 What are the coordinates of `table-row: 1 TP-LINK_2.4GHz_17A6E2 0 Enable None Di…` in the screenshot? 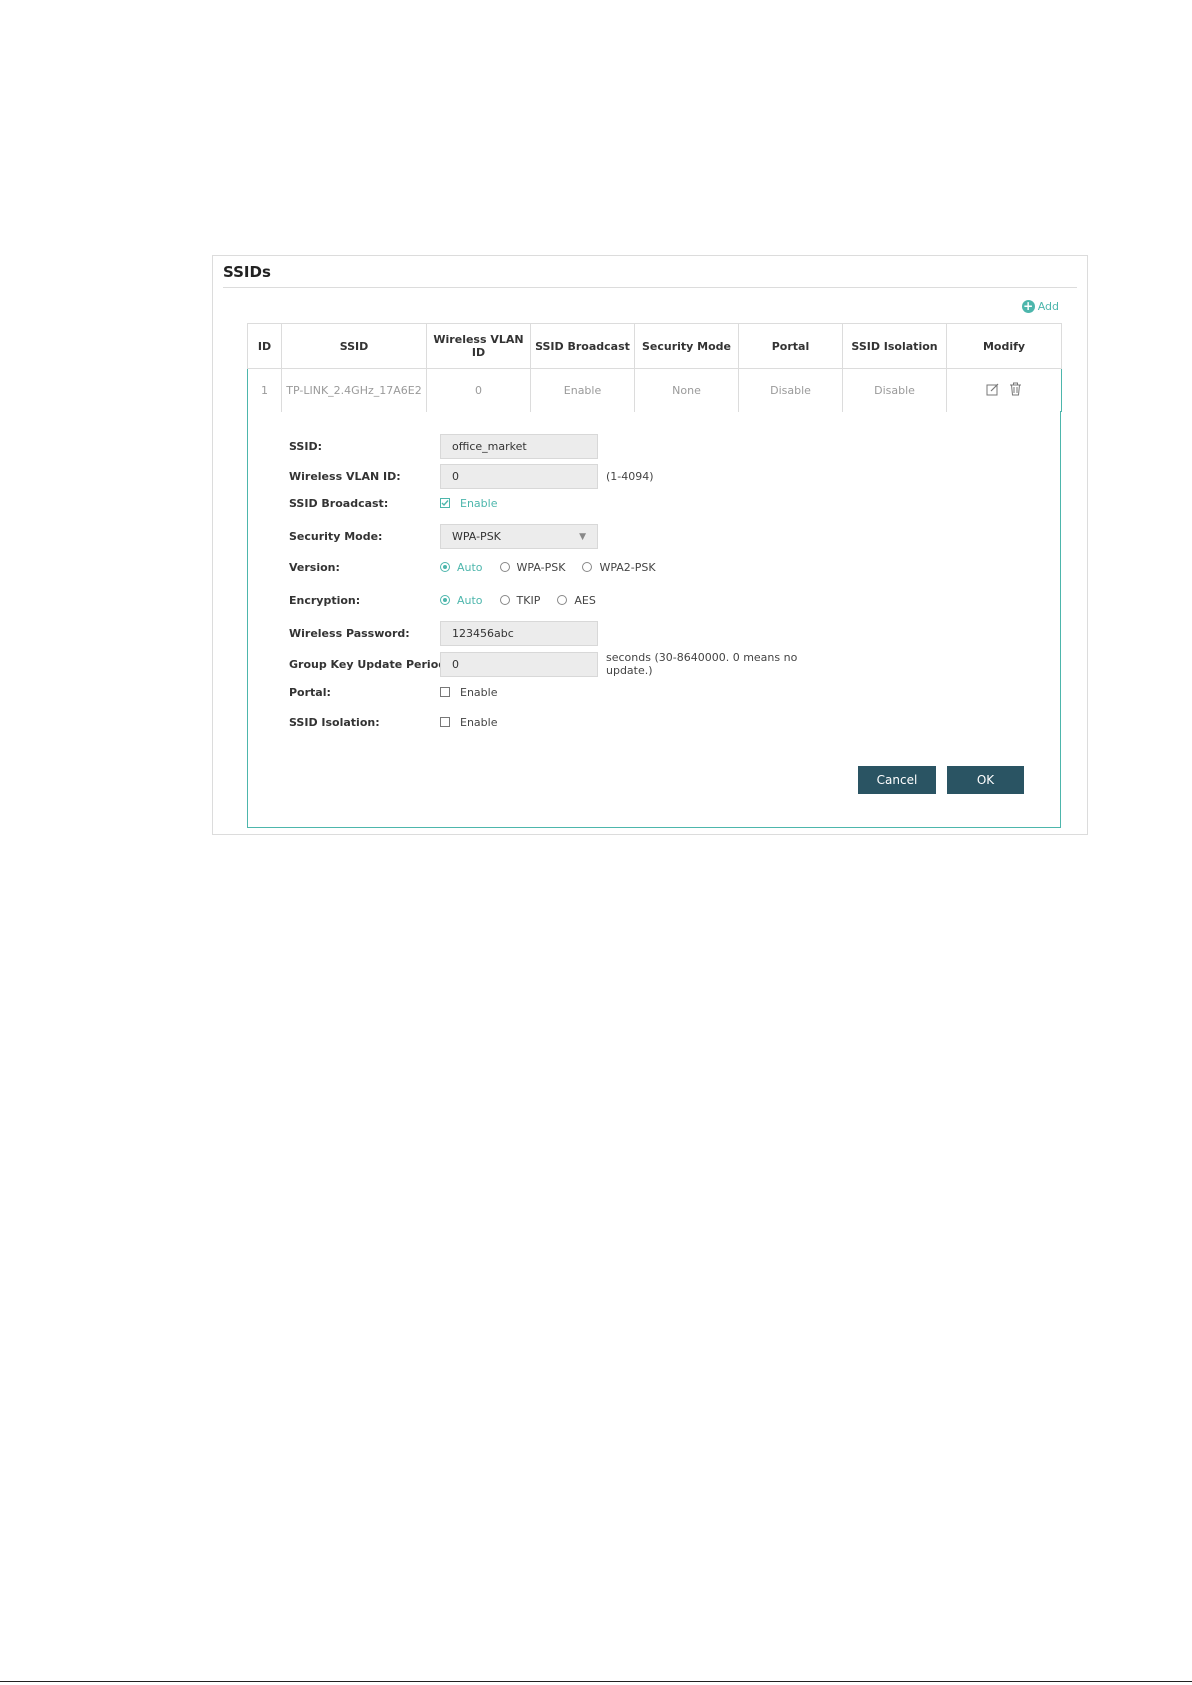 It's located at (654, 390).